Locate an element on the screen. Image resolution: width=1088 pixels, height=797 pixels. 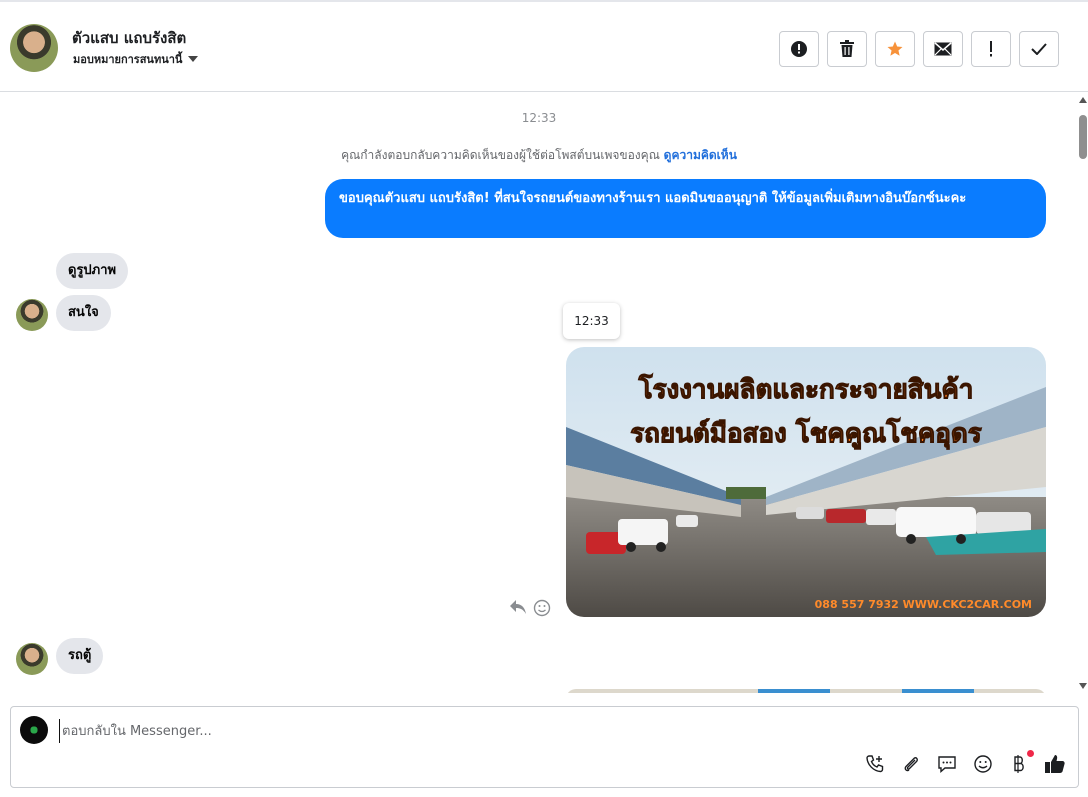
conversation-header: ตัวแสบ แถบรังสิต มอบหมายการสนทนานี้ is located at coordinates (544, 46).